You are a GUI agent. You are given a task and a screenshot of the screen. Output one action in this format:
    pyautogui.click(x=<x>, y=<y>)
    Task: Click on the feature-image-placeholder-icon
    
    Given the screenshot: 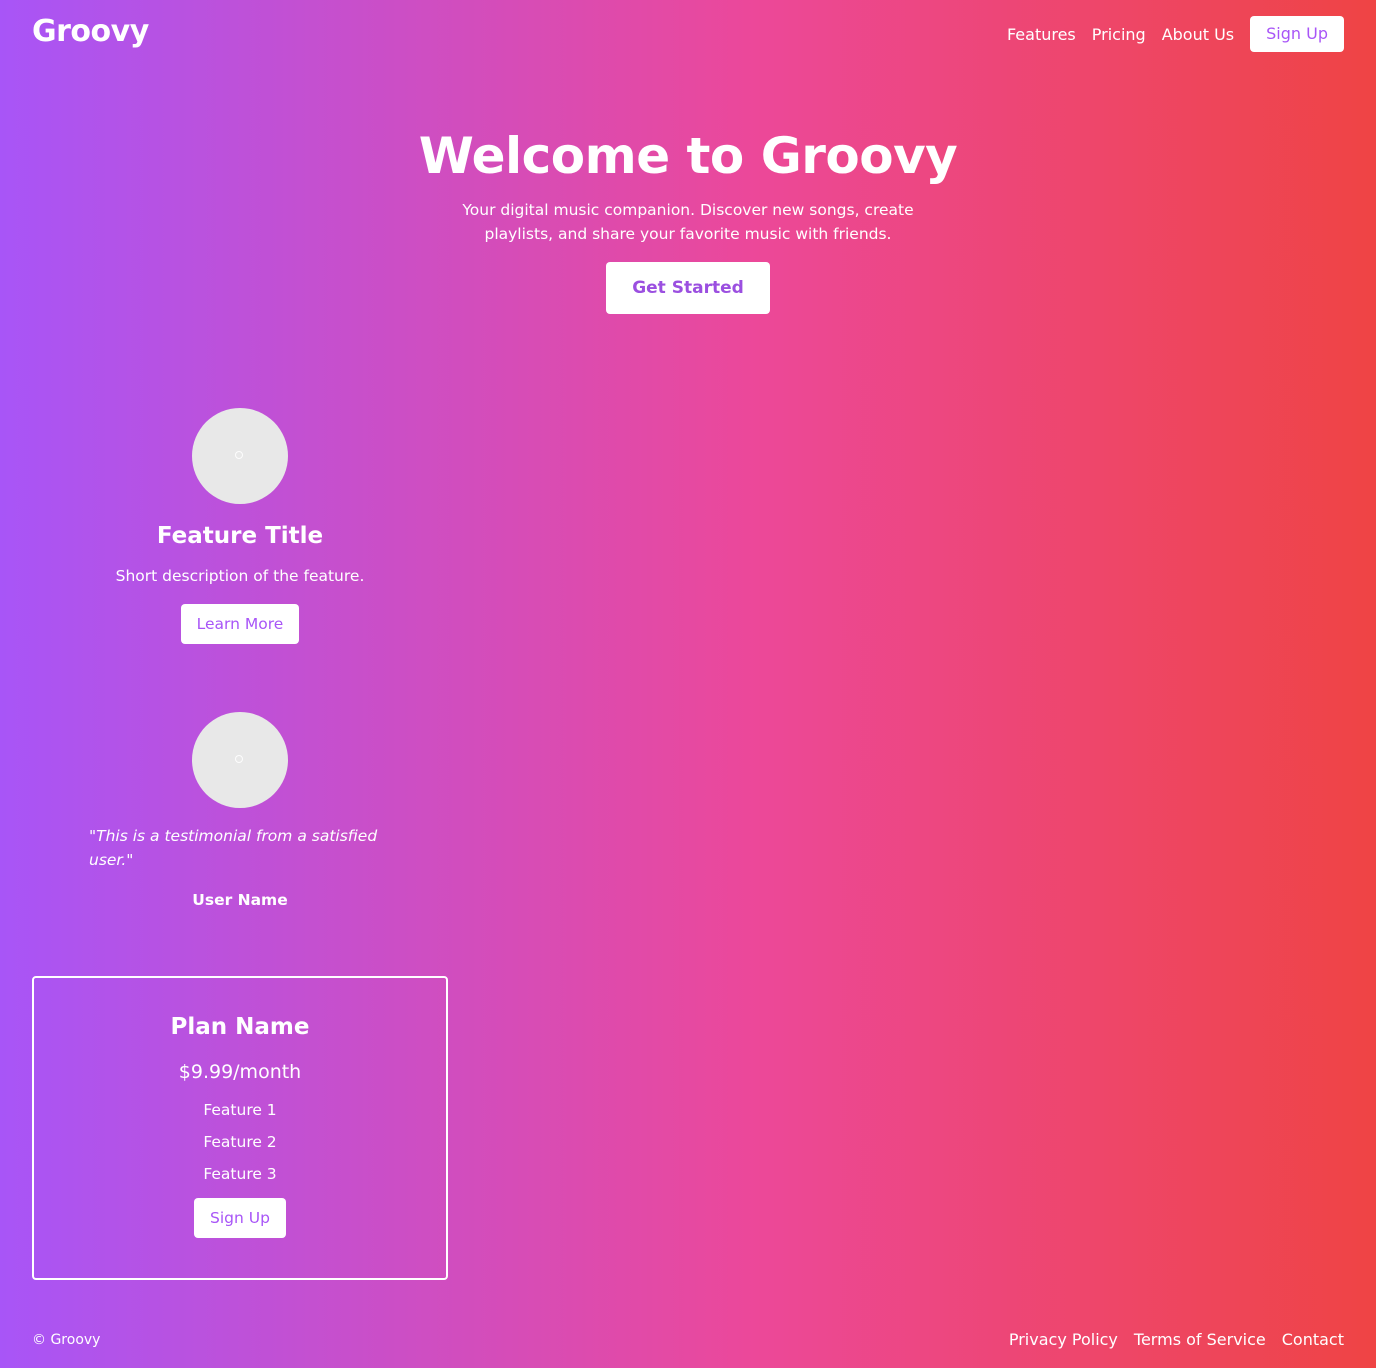 What is the action you would take?
    pyautogui.click(x=240, y=456)
    